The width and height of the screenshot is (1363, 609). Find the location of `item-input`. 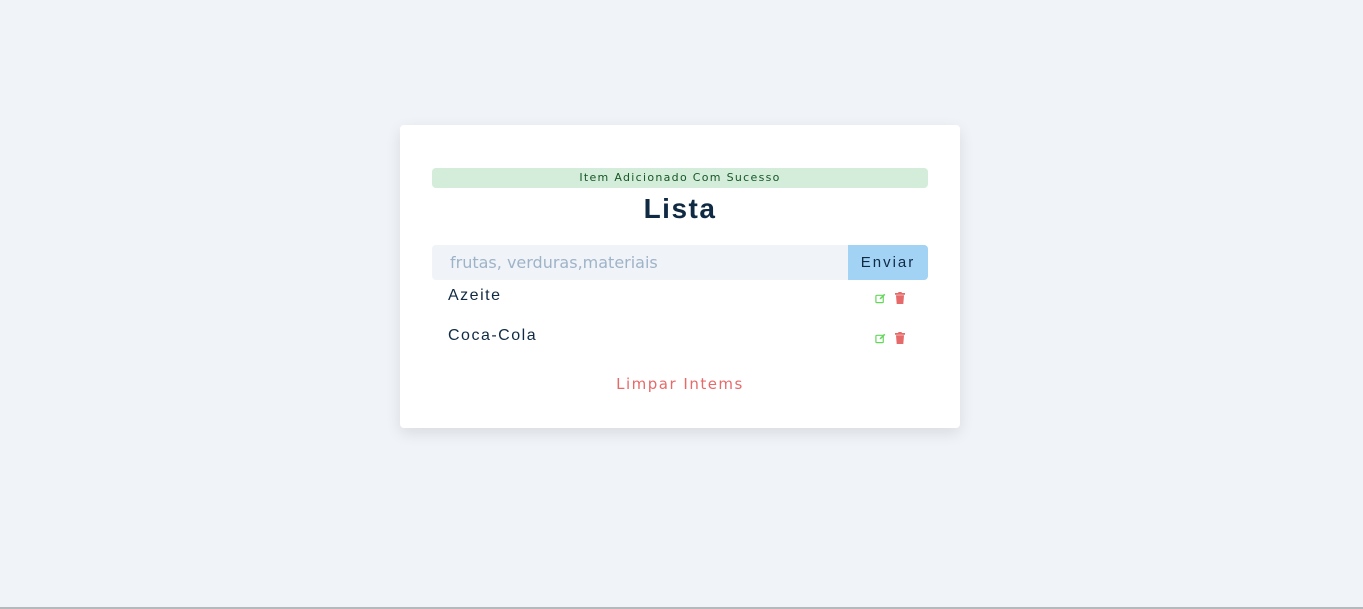

item-input is located at coordinates (640, 262).